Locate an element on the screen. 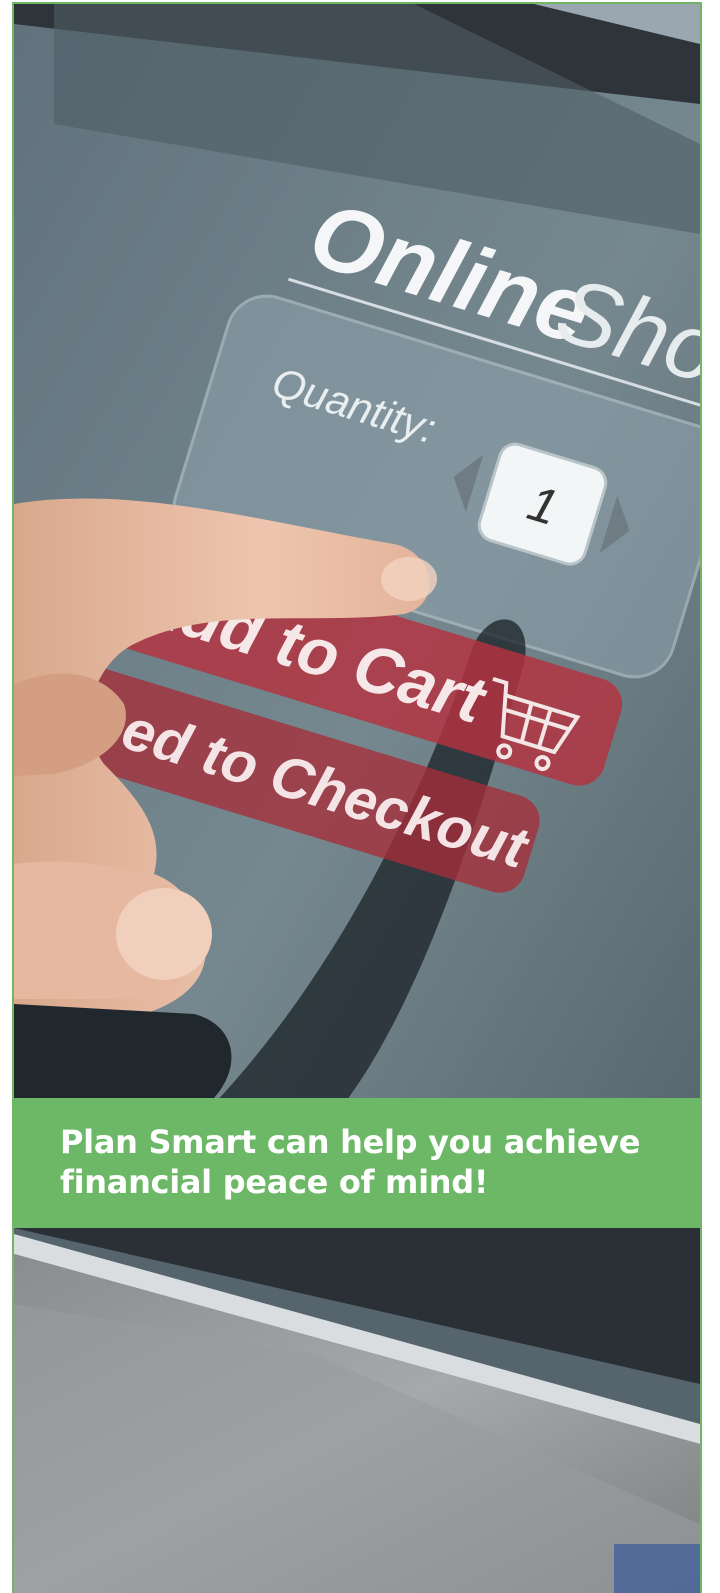 Image resolution: width=720 pixels, height=1593 pixels. banner-line-2: financial peace of mind! is located at coordinates (274, 1182).